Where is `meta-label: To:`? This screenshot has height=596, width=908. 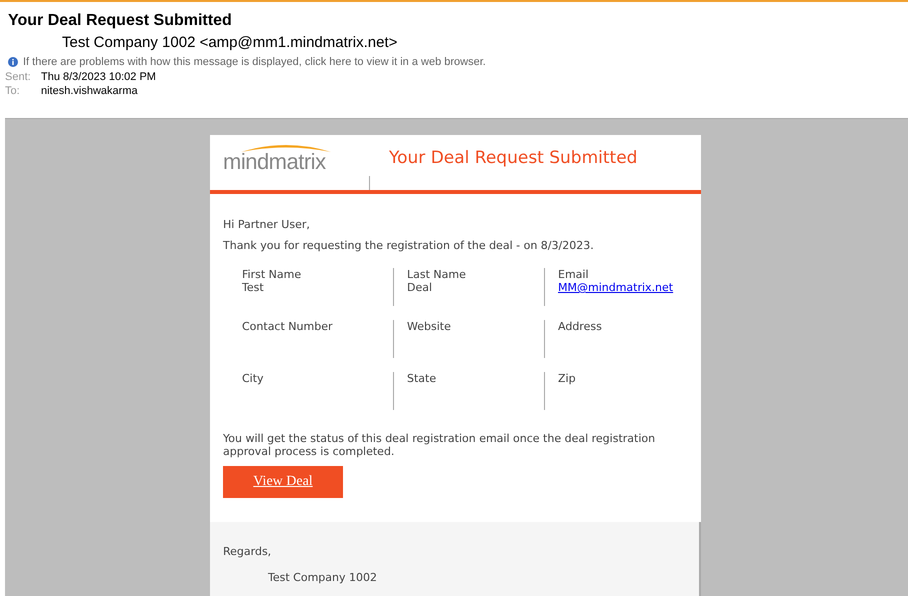
meta-label: To: is located at coordinates (13, 91).